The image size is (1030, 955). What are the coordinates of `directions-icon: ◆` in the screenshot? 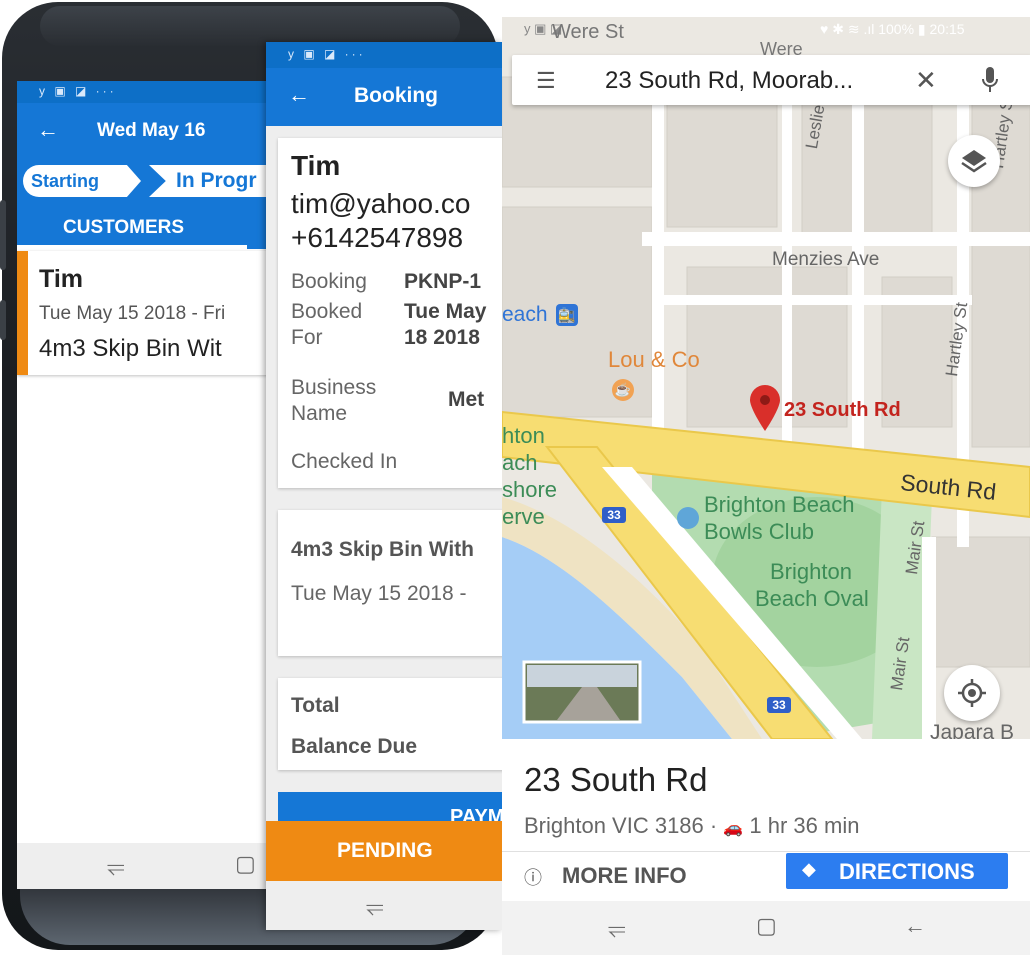 It's located at (809, 869).